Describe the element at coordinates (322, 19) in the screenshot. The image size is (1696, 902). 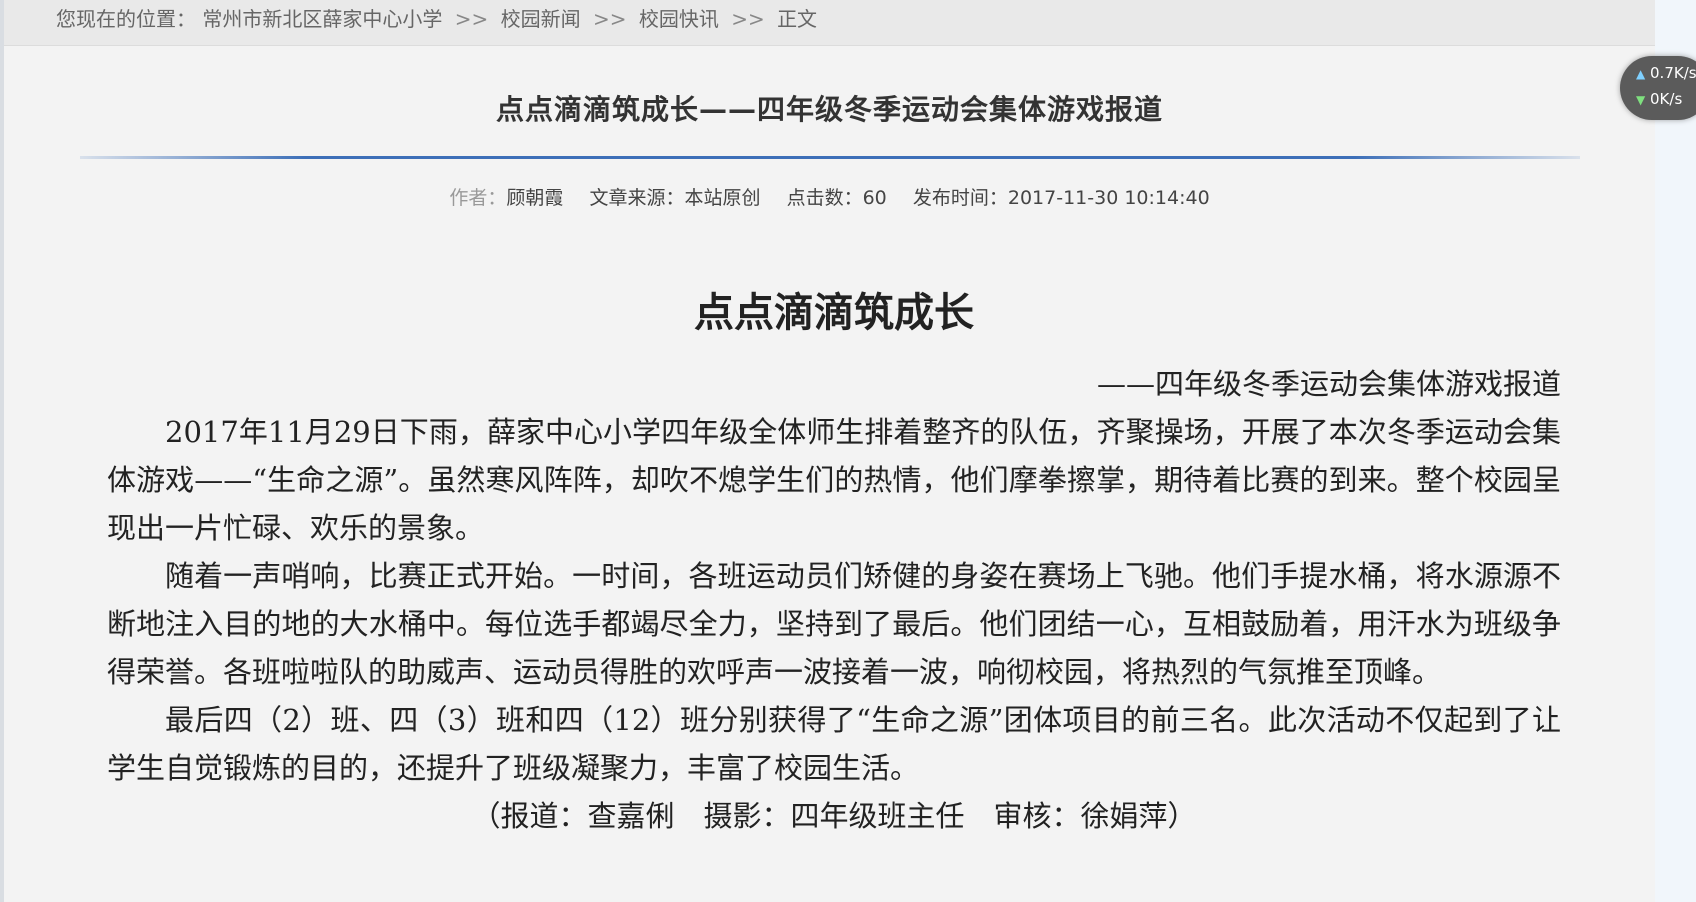
I see `breadcrumb-link-school: 常州市新北区薛家中心小学` at that location.